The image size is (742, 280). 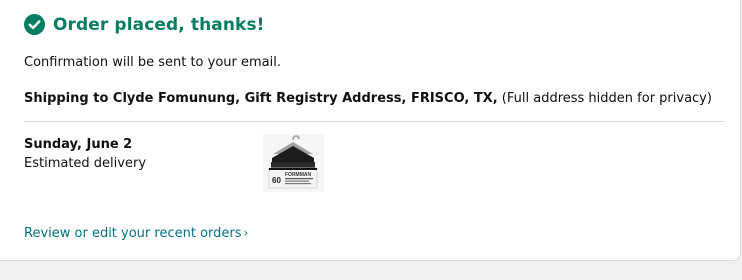 I want to click on review-orders-label: Review or edit your recent orders, so click(x=133, y=233).